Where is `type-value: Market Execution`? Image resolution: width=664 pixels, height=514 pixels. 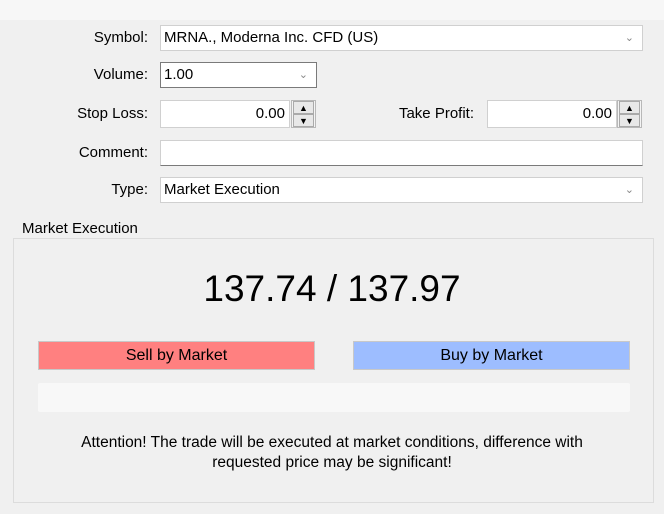 type-value: Market Execution is located at coordinates (222, 189).